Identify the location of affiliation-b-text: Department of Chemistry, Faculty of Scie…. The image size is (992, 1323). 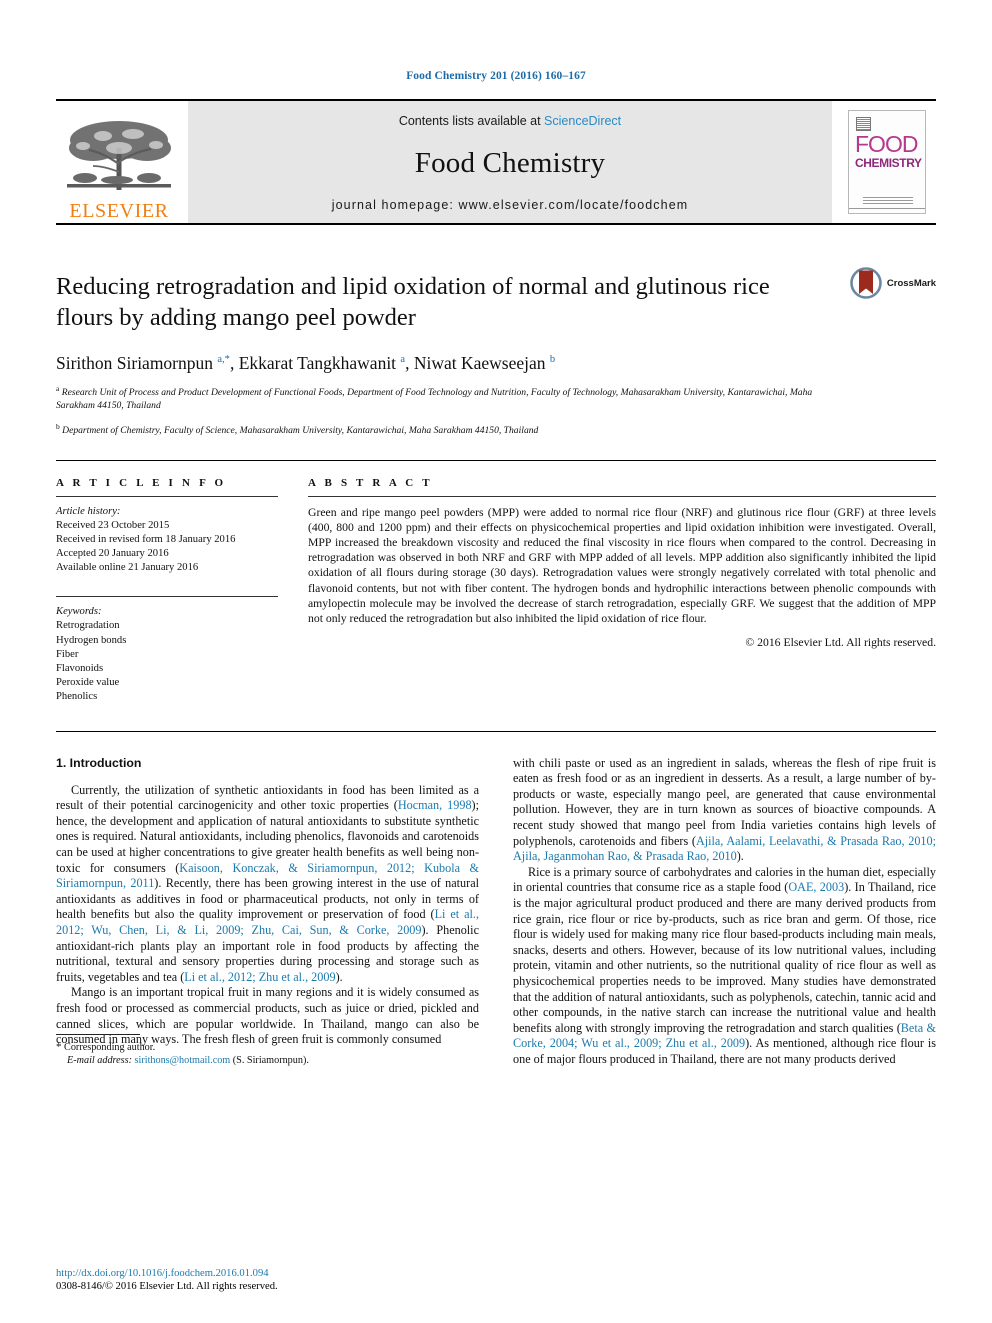
(300, 431).